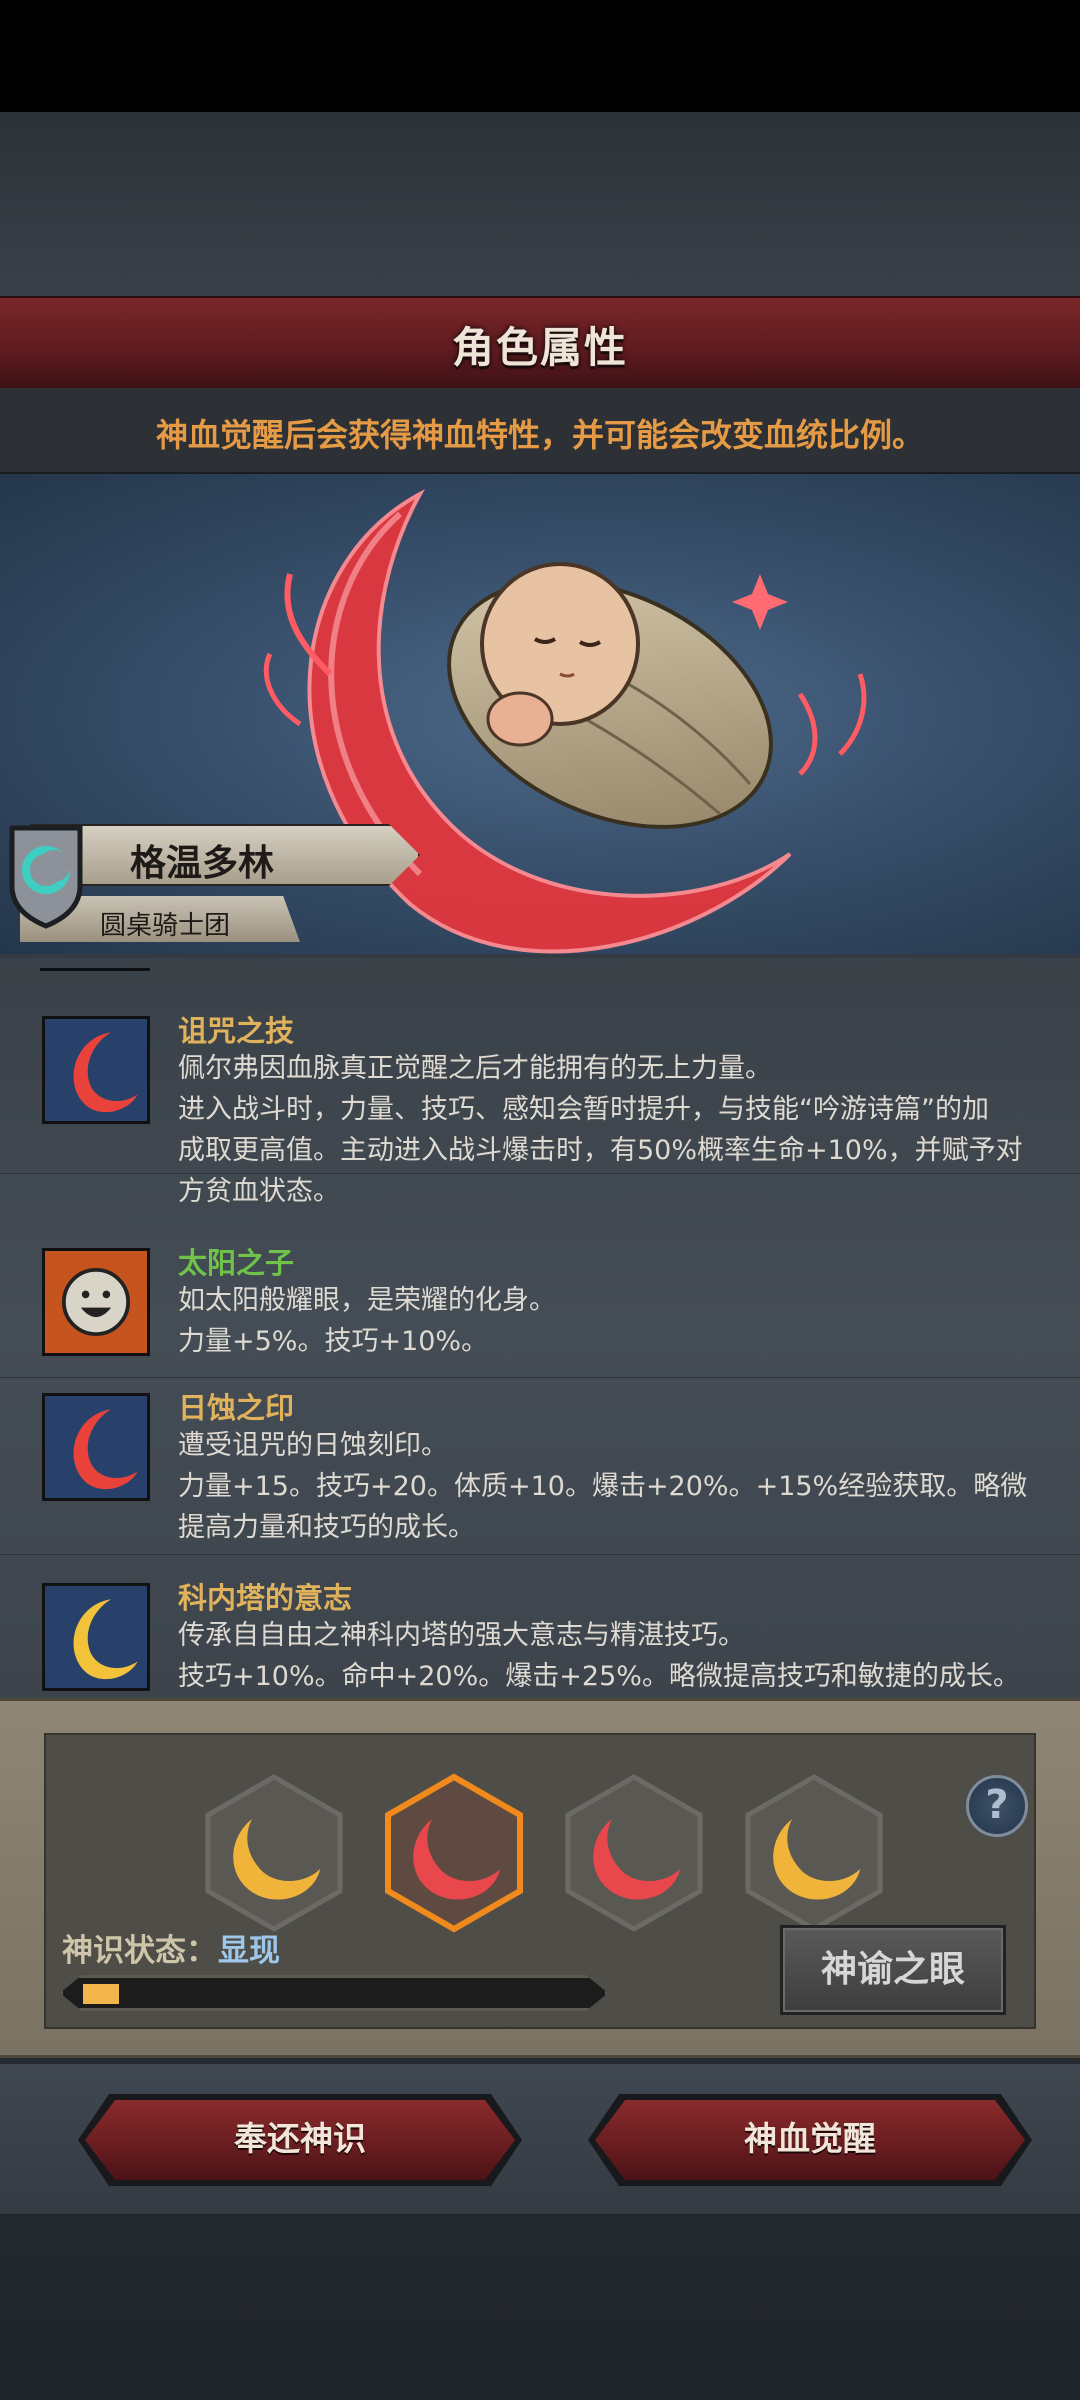  Describe the element at coordinates (367, 1300) in the screenshot. I see `trait-line: 如太阳般耀眼，是荣耀的化身。` at that location.